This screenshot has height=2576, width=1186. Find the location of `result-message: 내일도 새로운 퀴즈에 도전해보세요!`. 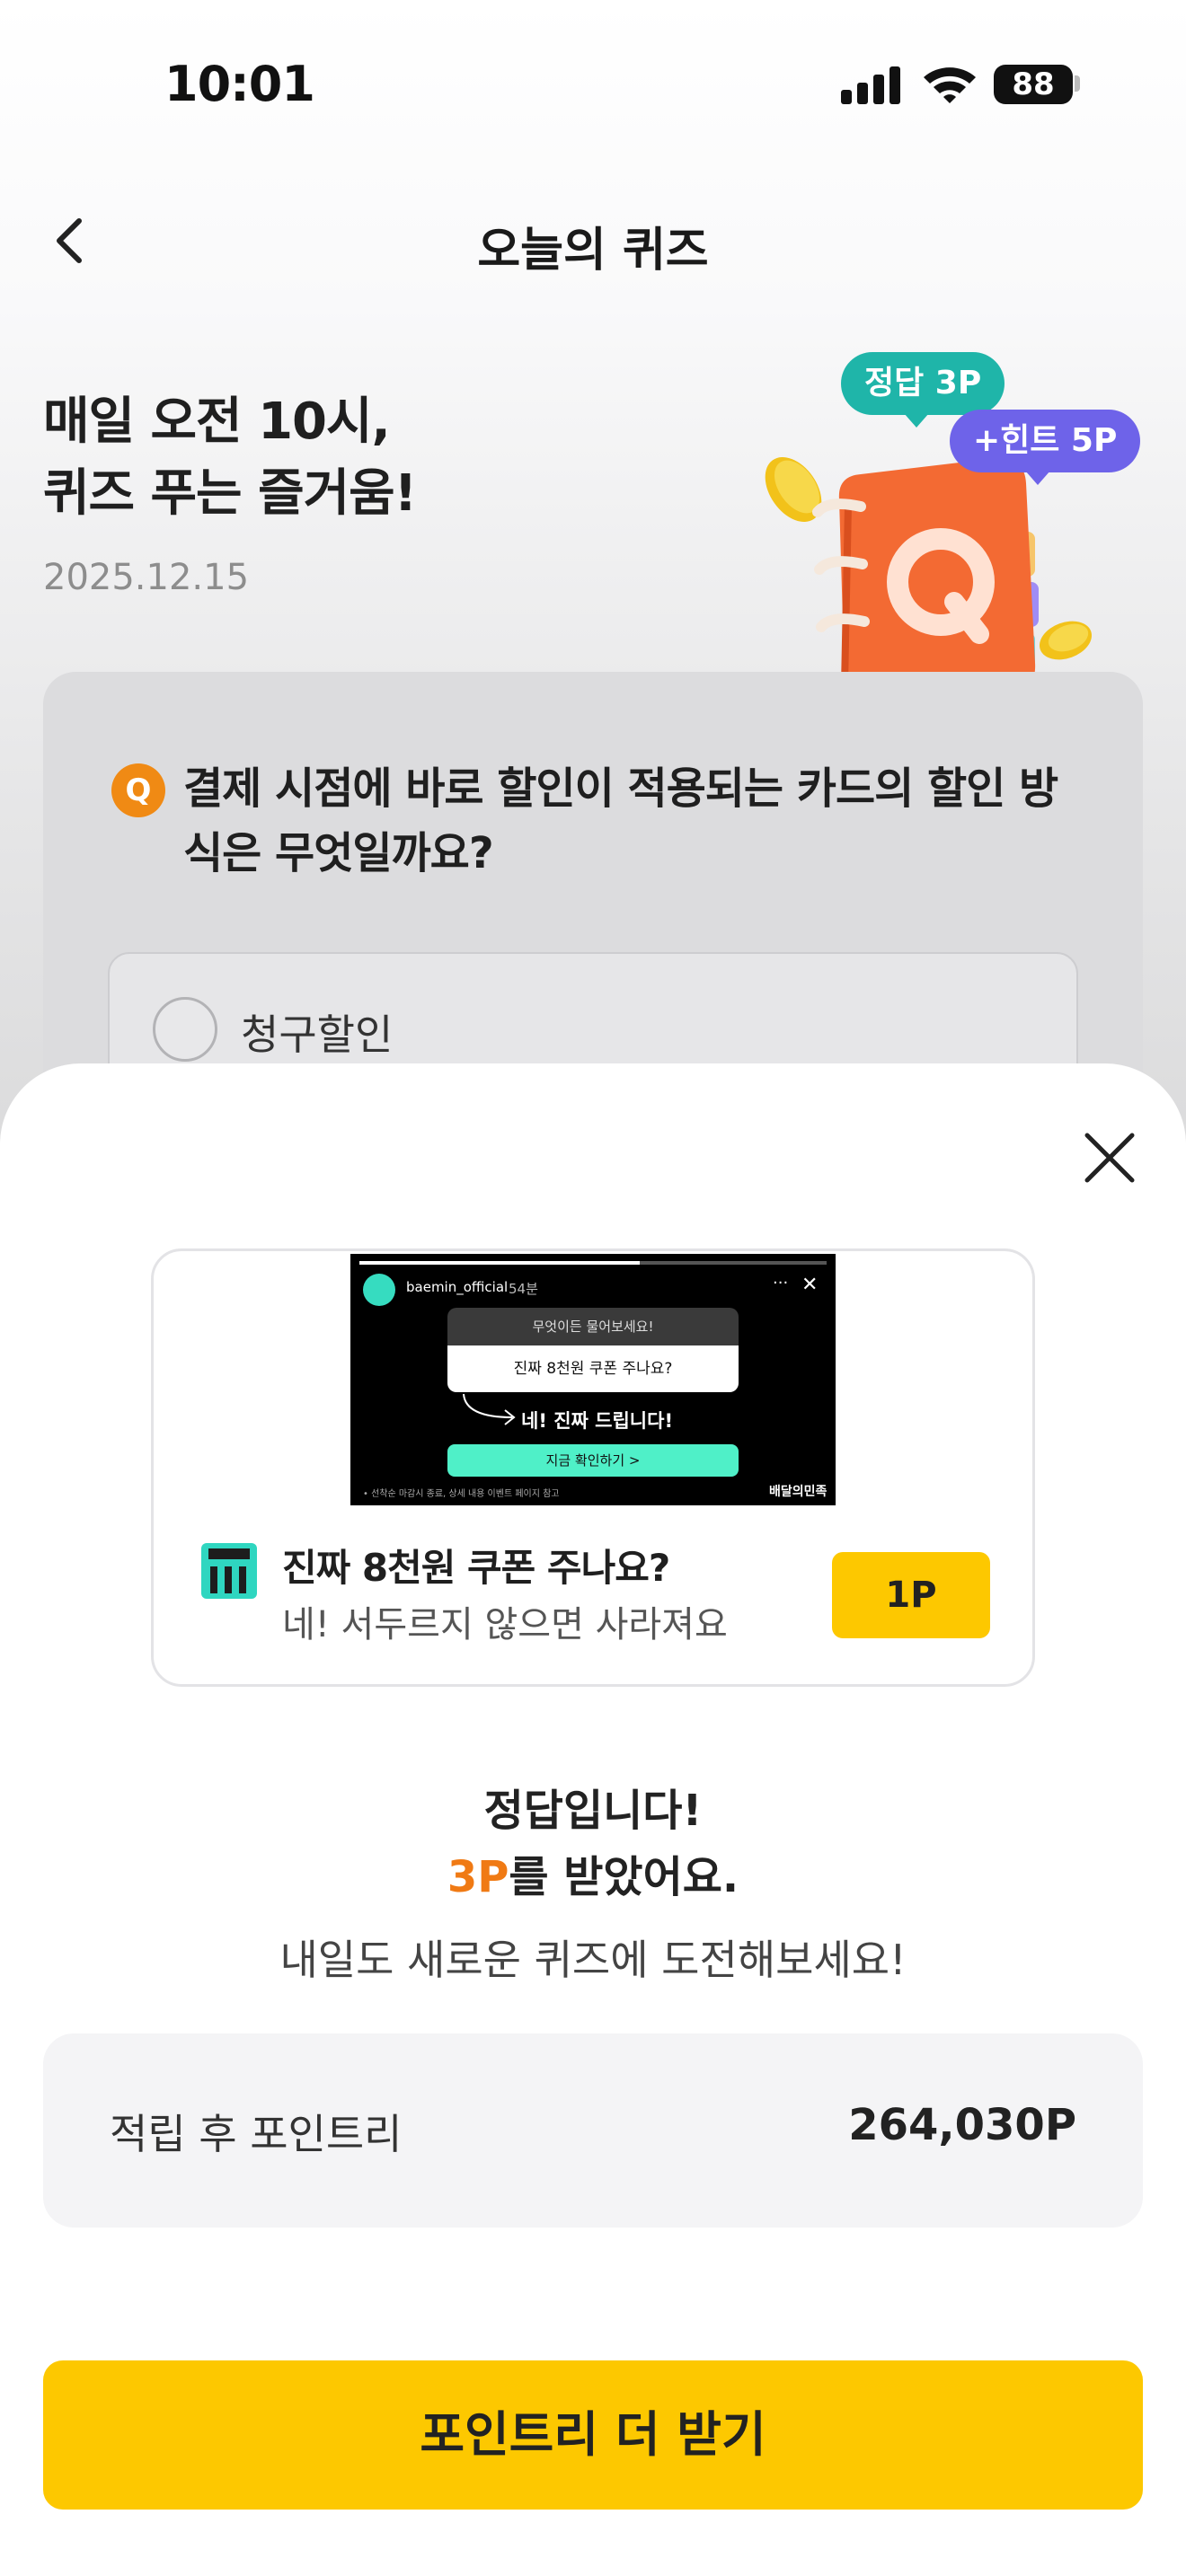

result-message: 내일도 새로운 퀴즈에 도전해보세요! is located at coordinates (593, 1960).